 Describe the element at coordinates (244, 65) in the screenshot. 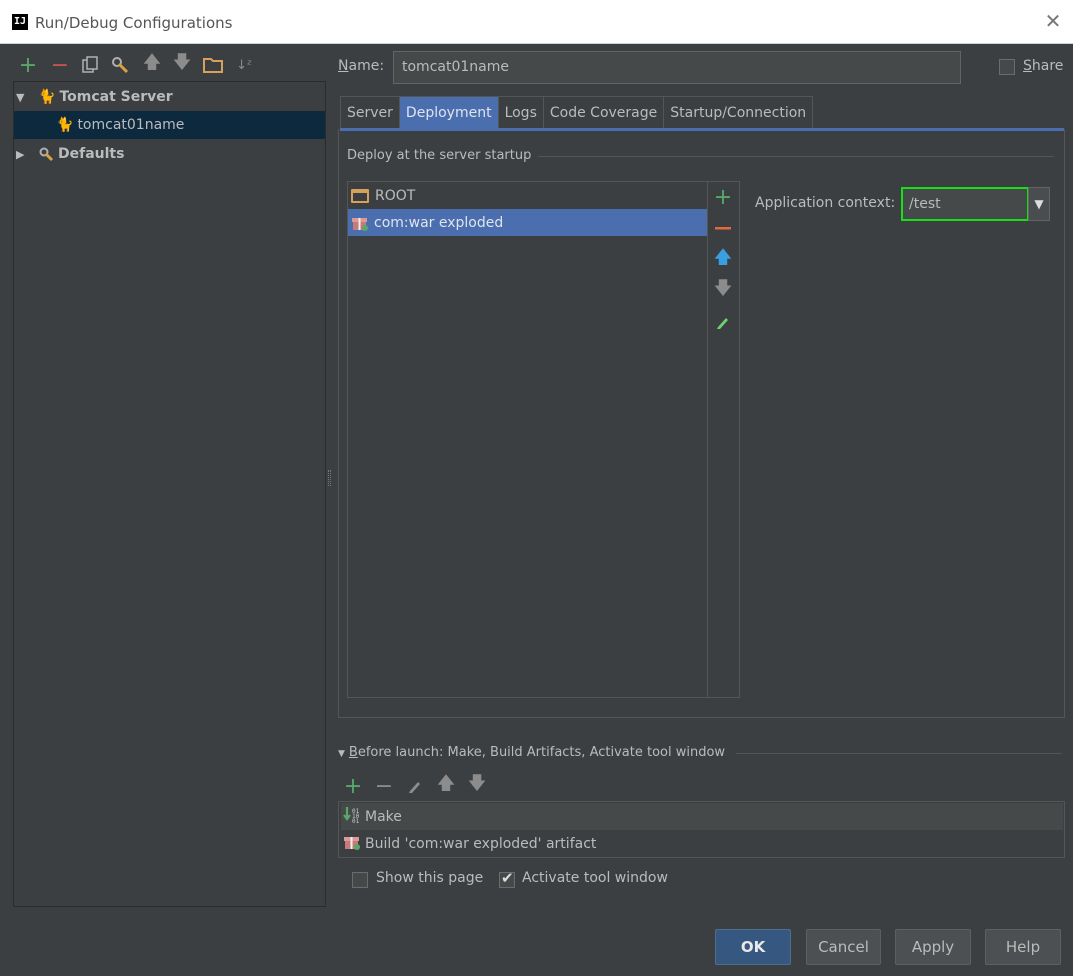

I see `sort-icon: ↓ᶻ` at that location.